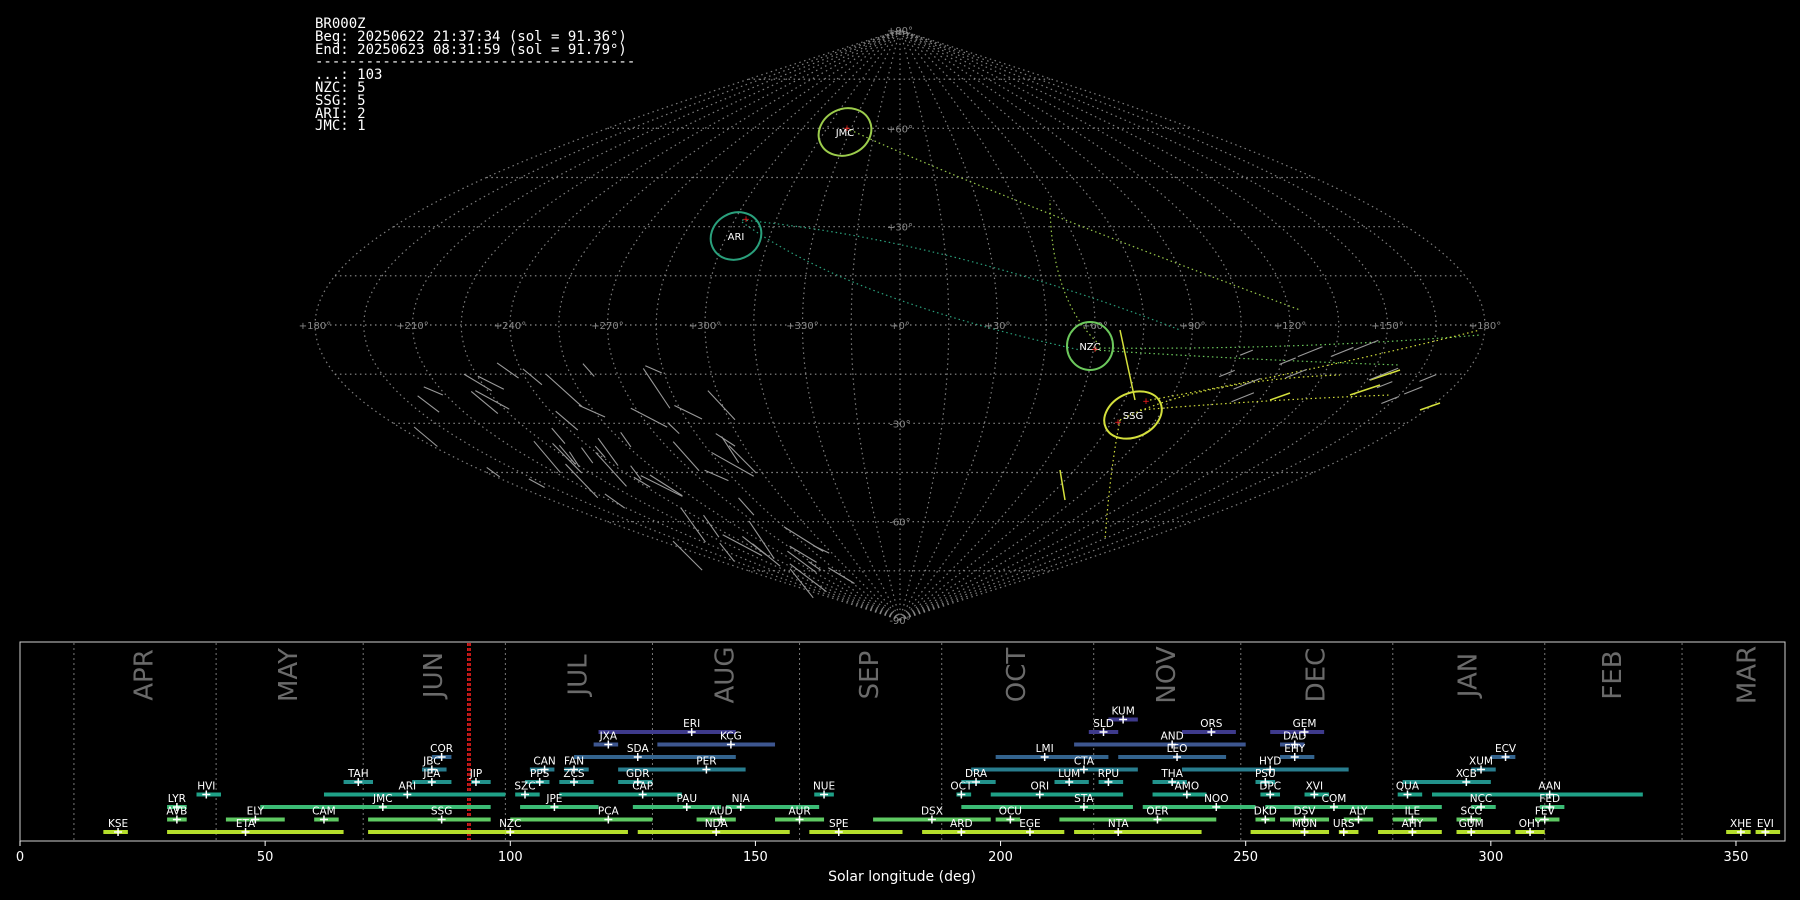  What do you see at coordinates (476, 774) in the screenshot?
I see `shower-code-label: JIP` at bounding box center [476, 774].